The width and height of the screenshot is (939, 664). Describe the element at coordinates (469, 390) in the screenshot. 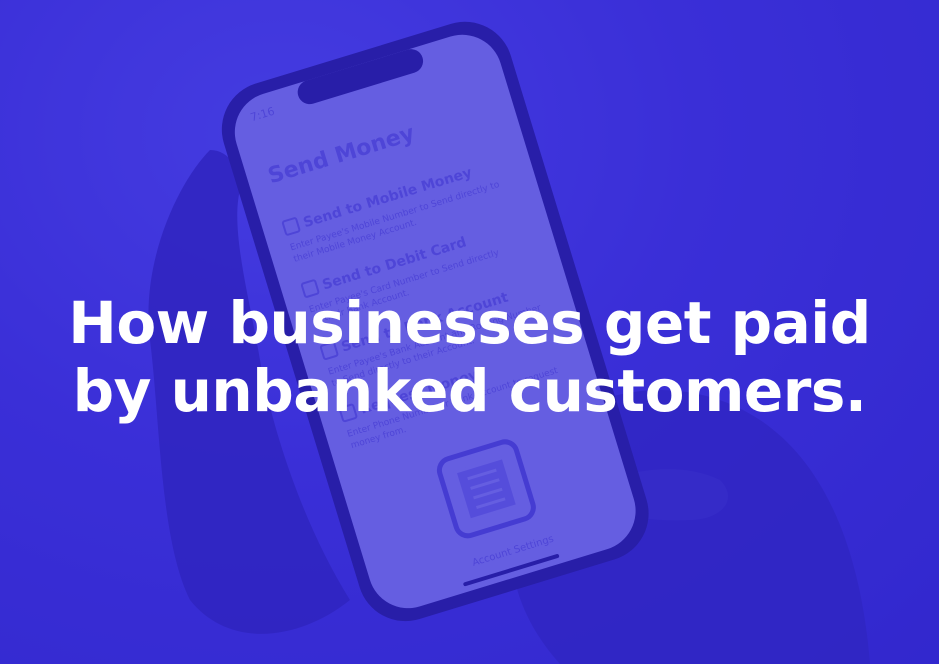

I see `headline-line-2: by unbanked customers.` at that location.